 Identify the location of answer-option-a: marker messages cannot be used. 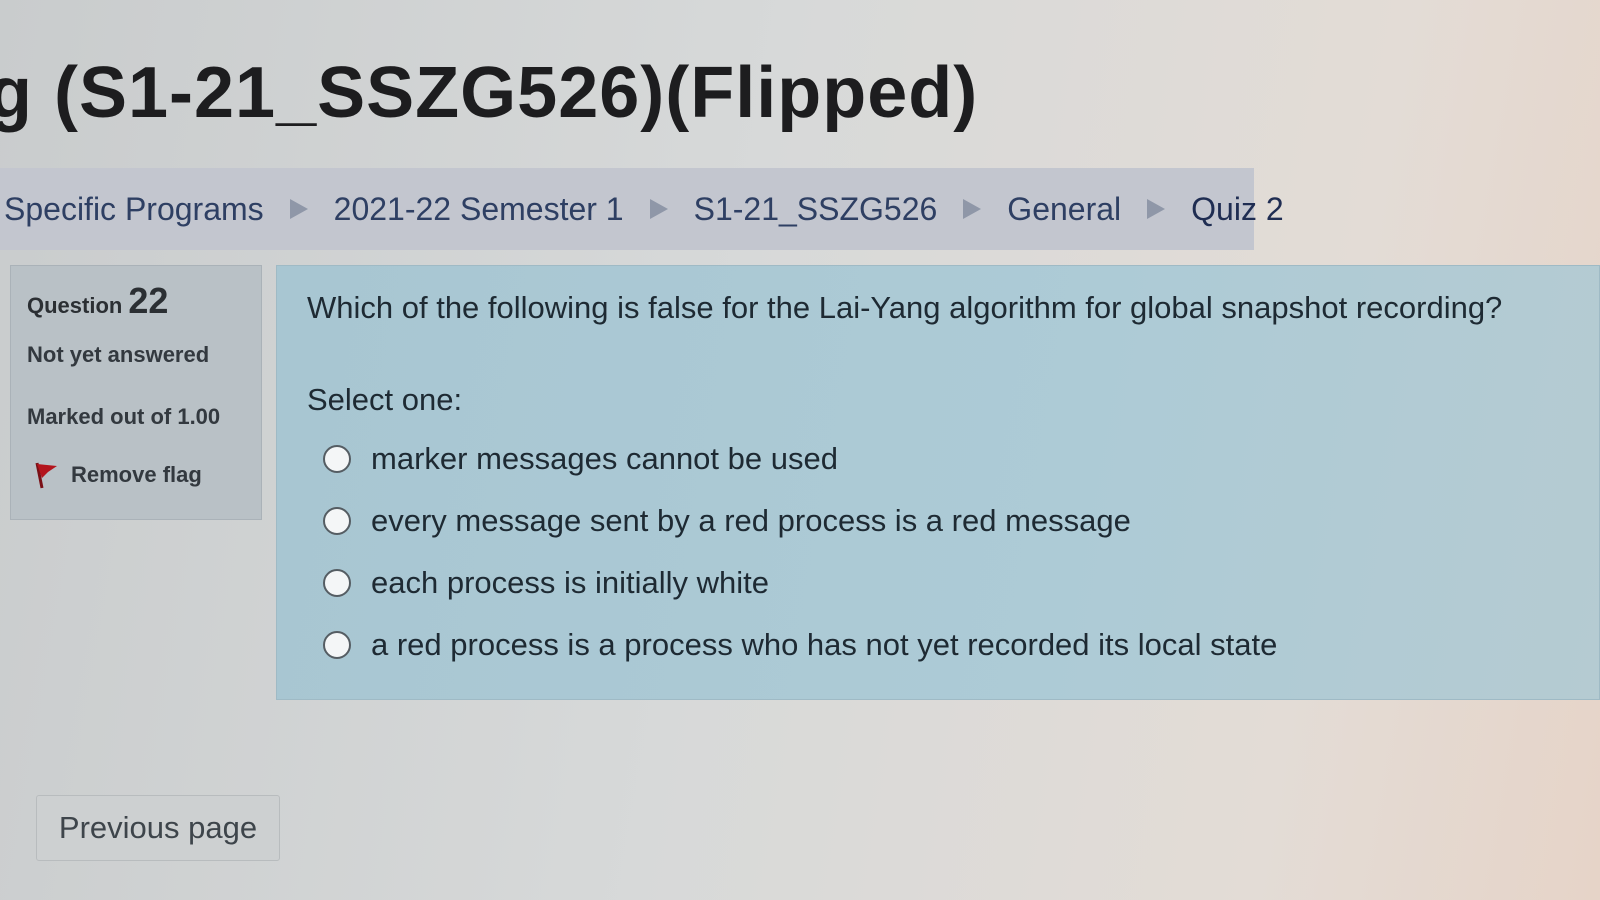
(800, 459).